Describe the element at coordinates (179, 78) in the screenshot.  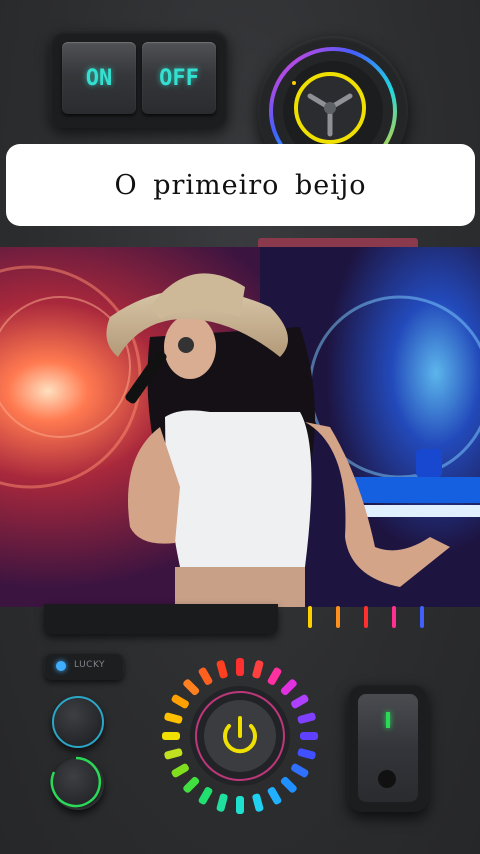
I see `off-button: OFF` at that location.